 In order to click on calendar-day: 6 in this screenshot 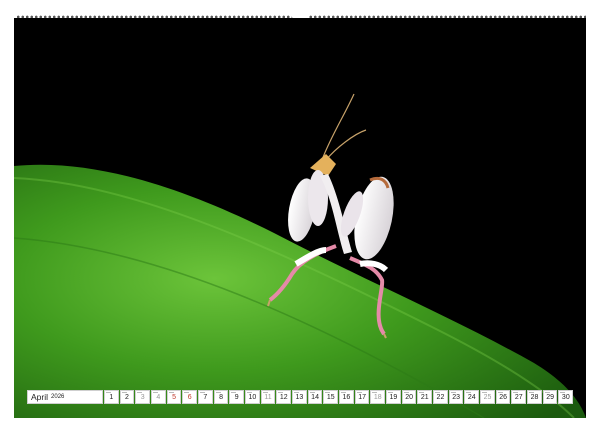, I will do `click(190, 397)`.